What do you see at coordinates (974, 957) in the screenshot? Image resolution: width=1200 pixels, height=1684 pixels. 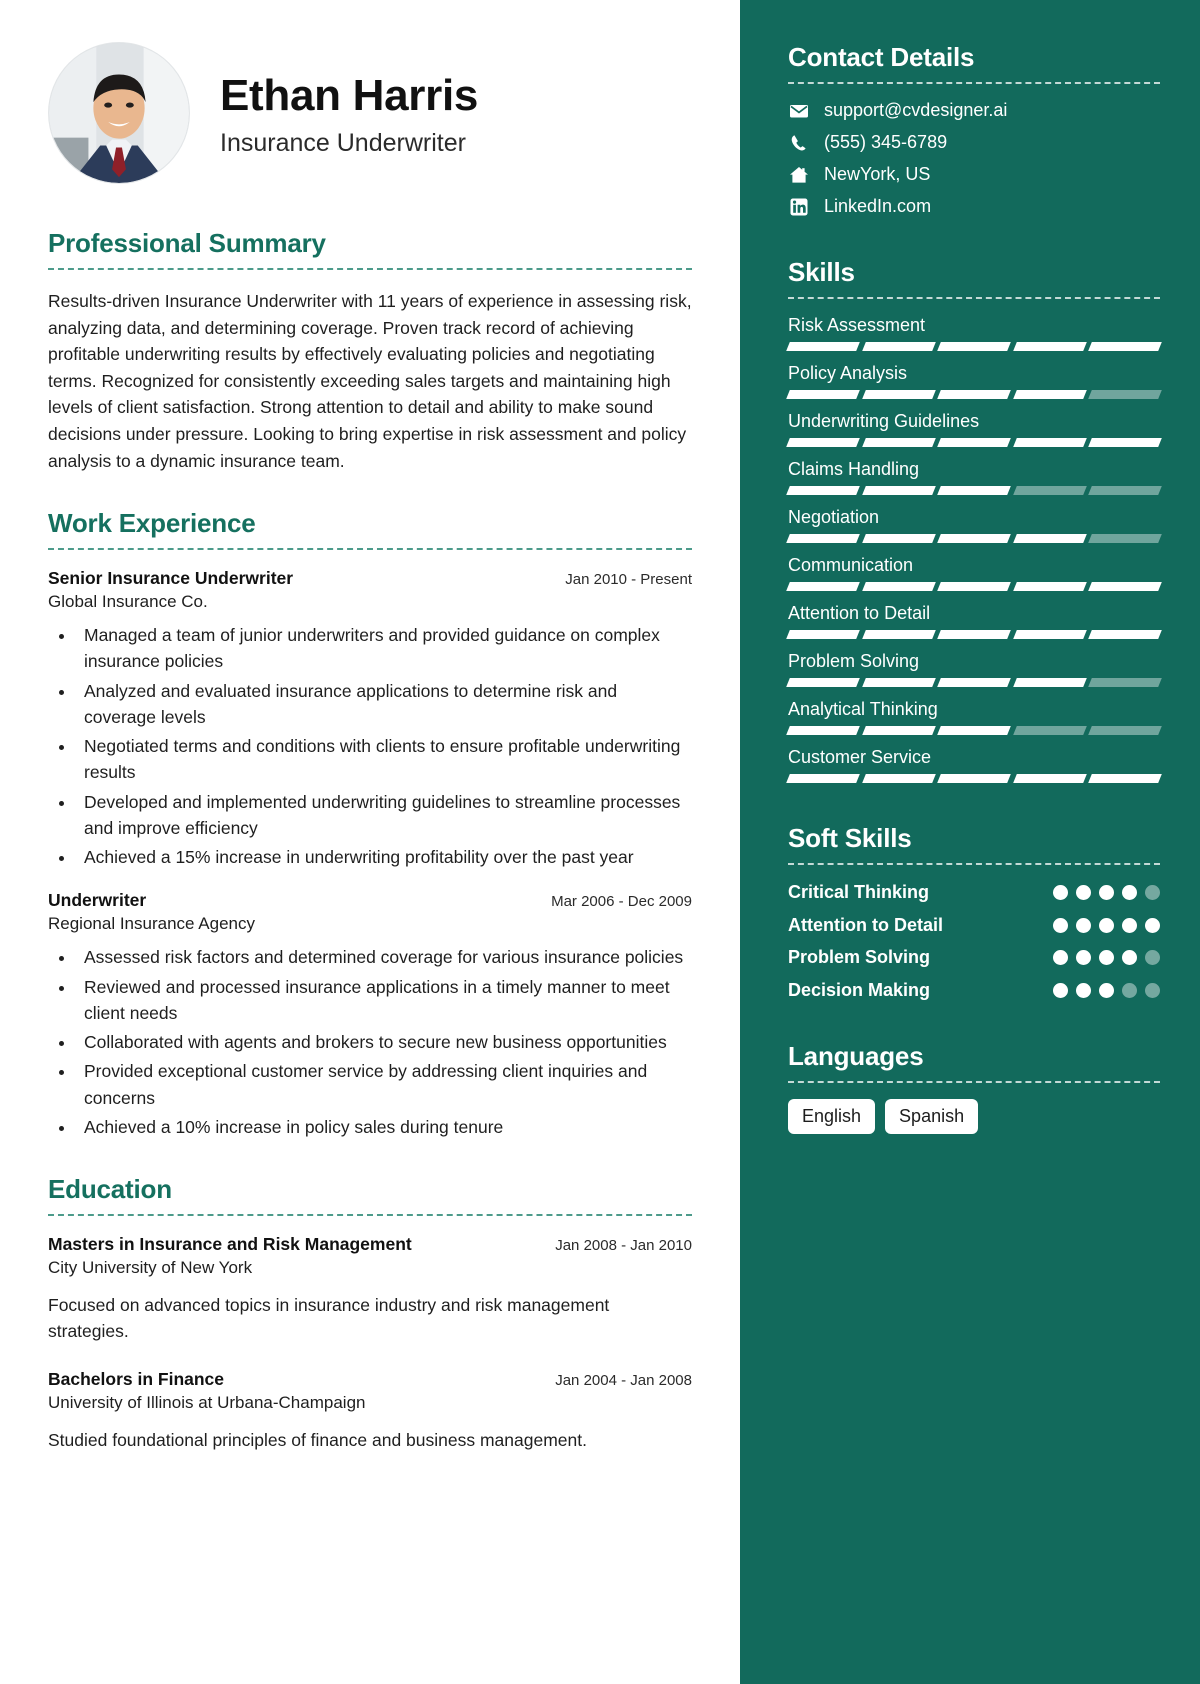 I see `soft-skill-row: Problem Solving` at bounding box center [974, 957].